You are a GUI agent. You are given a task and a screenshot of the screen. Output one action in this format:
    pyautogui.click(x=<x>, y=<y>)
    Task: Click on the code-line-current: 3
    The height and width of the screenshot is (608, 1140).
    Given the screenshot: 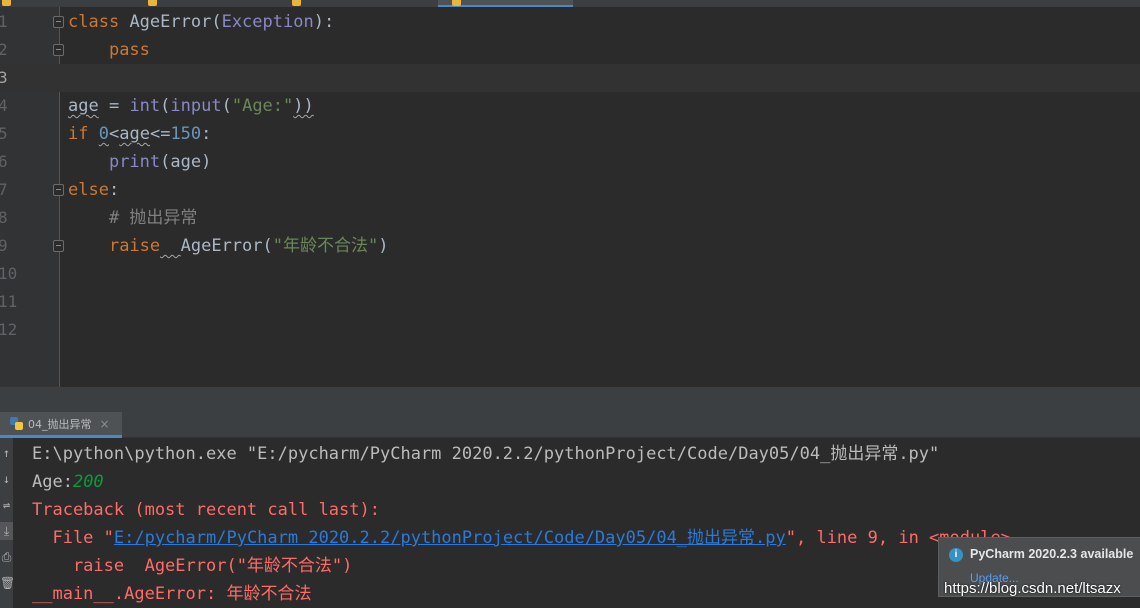 What is the action you would take?
    pyautogui.click(x=570, y=78)
    